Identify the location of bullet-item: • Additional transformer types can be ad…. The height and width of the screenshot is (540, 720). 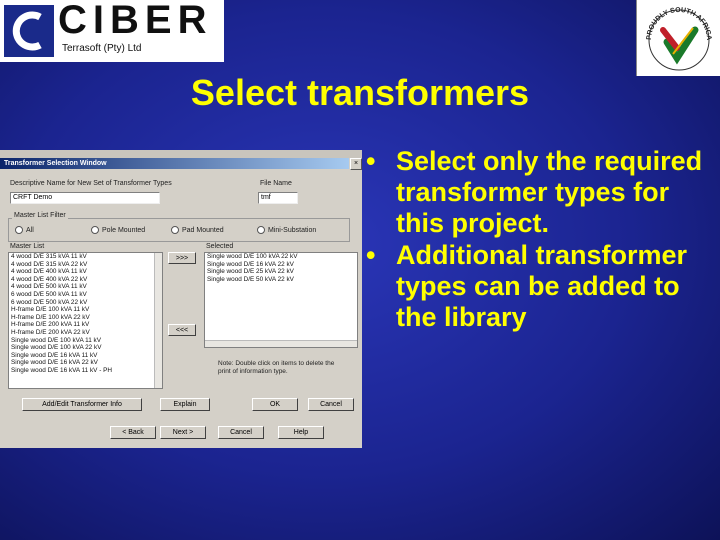
(541, 286).